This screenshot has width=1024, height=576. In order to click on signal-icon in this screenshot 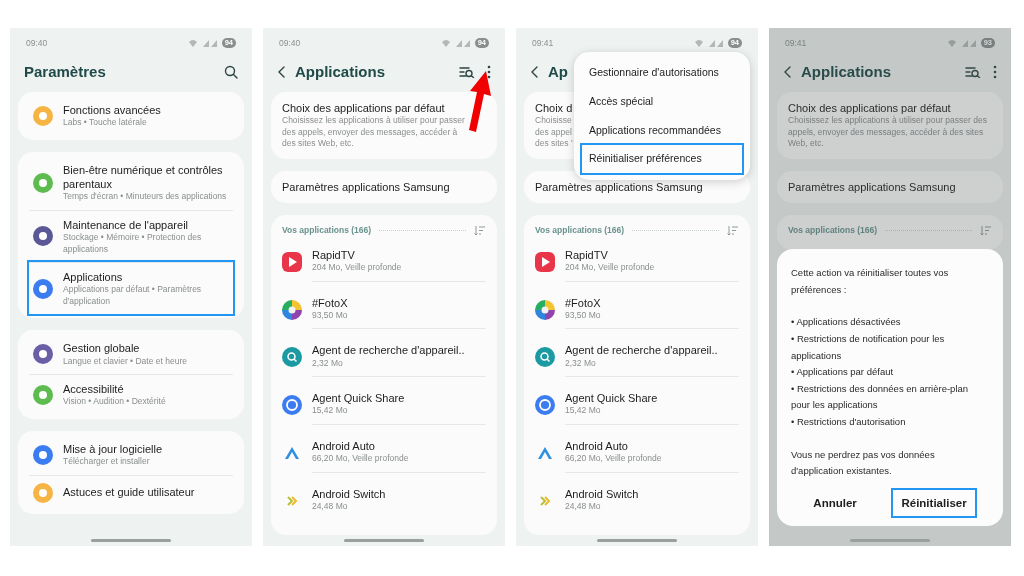, I will do `click(968, 43)`.